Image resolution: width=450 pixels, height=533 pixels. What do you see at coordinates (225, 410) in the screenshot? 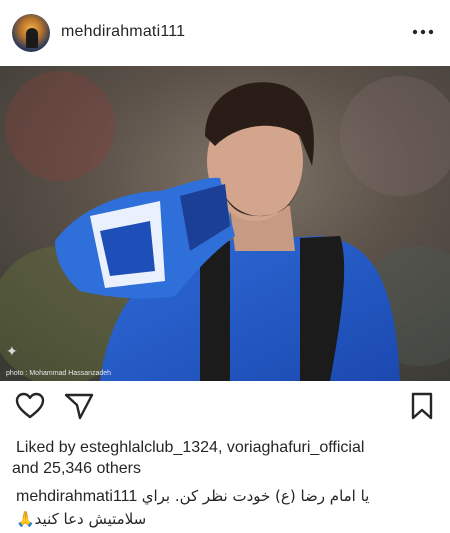
I see `post-actions` at bounding box center [225, 410].